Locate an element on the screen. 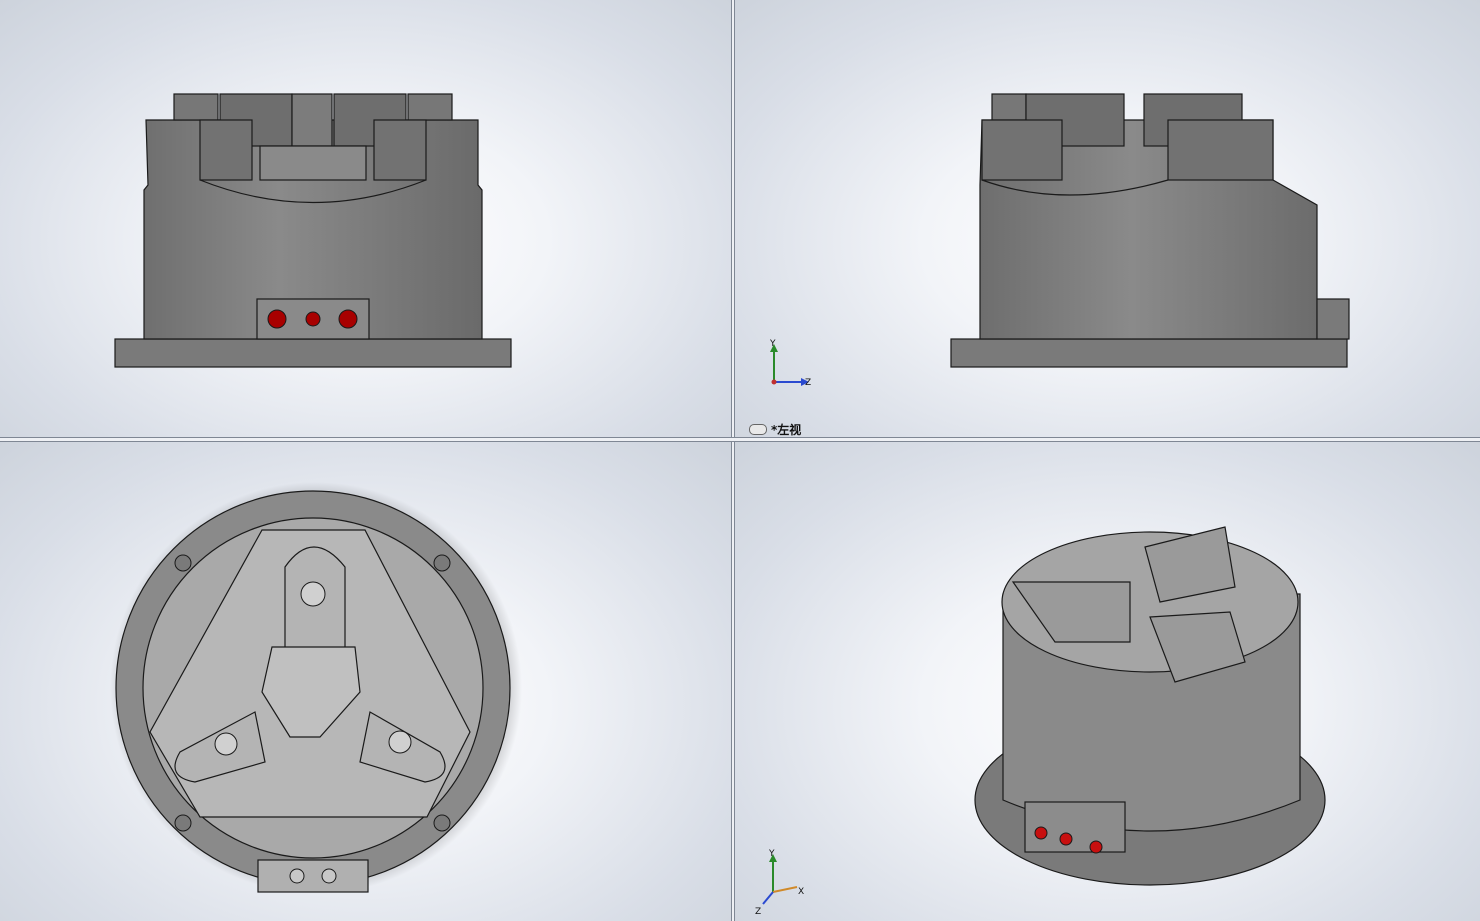 The image size is (1480, 921). top-view-model is located at coordinates (316, 688).